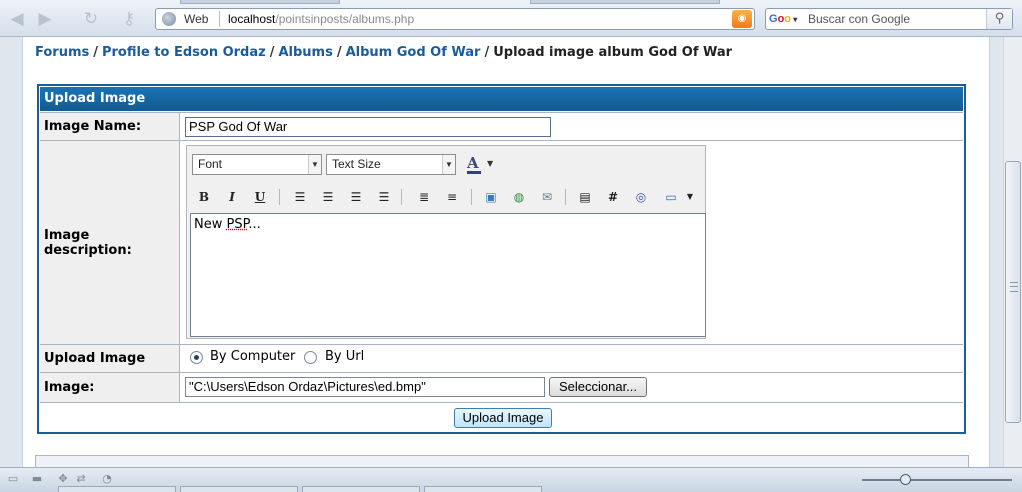 The height and width of the screenshot is (492, 1022). What do you see at coordinates (232, 197) in the screenshot?
I see `italic-icon: I` at bounding box center [232, 197].